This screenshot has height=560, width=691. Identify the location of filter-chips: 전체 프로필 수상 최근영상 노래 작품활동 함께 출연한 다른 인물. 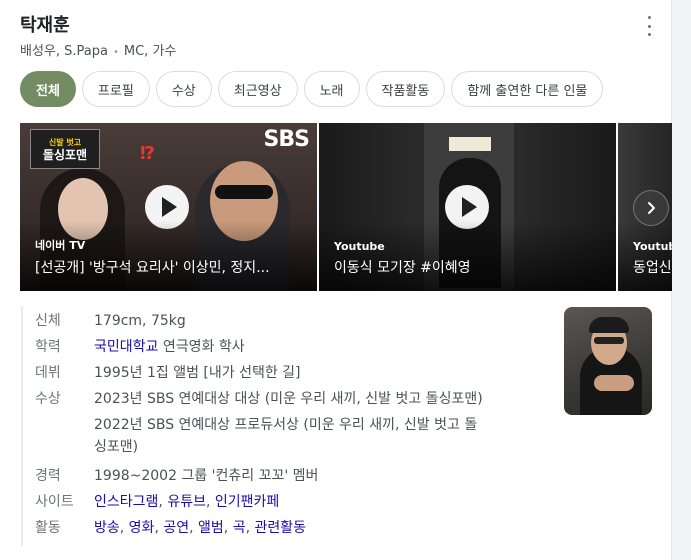
(312, 89).